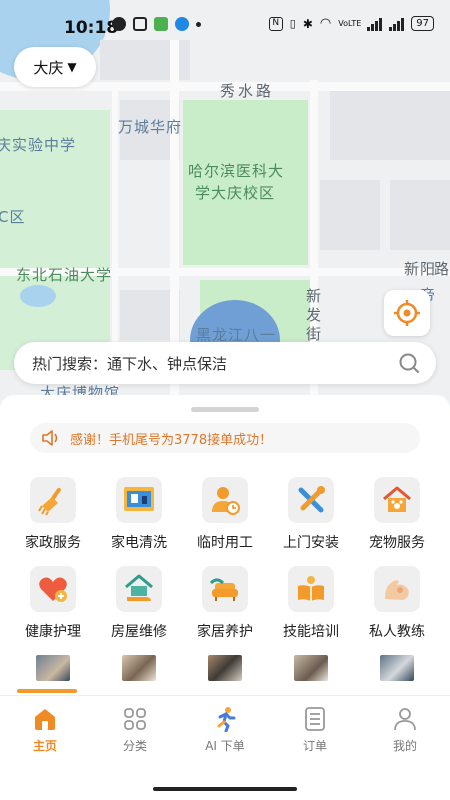 The height and width of the screenshot is (800, 450). Describe the element at coordinates (223, 589) in the screenshot. I see `sofa-care-icon` at that location.